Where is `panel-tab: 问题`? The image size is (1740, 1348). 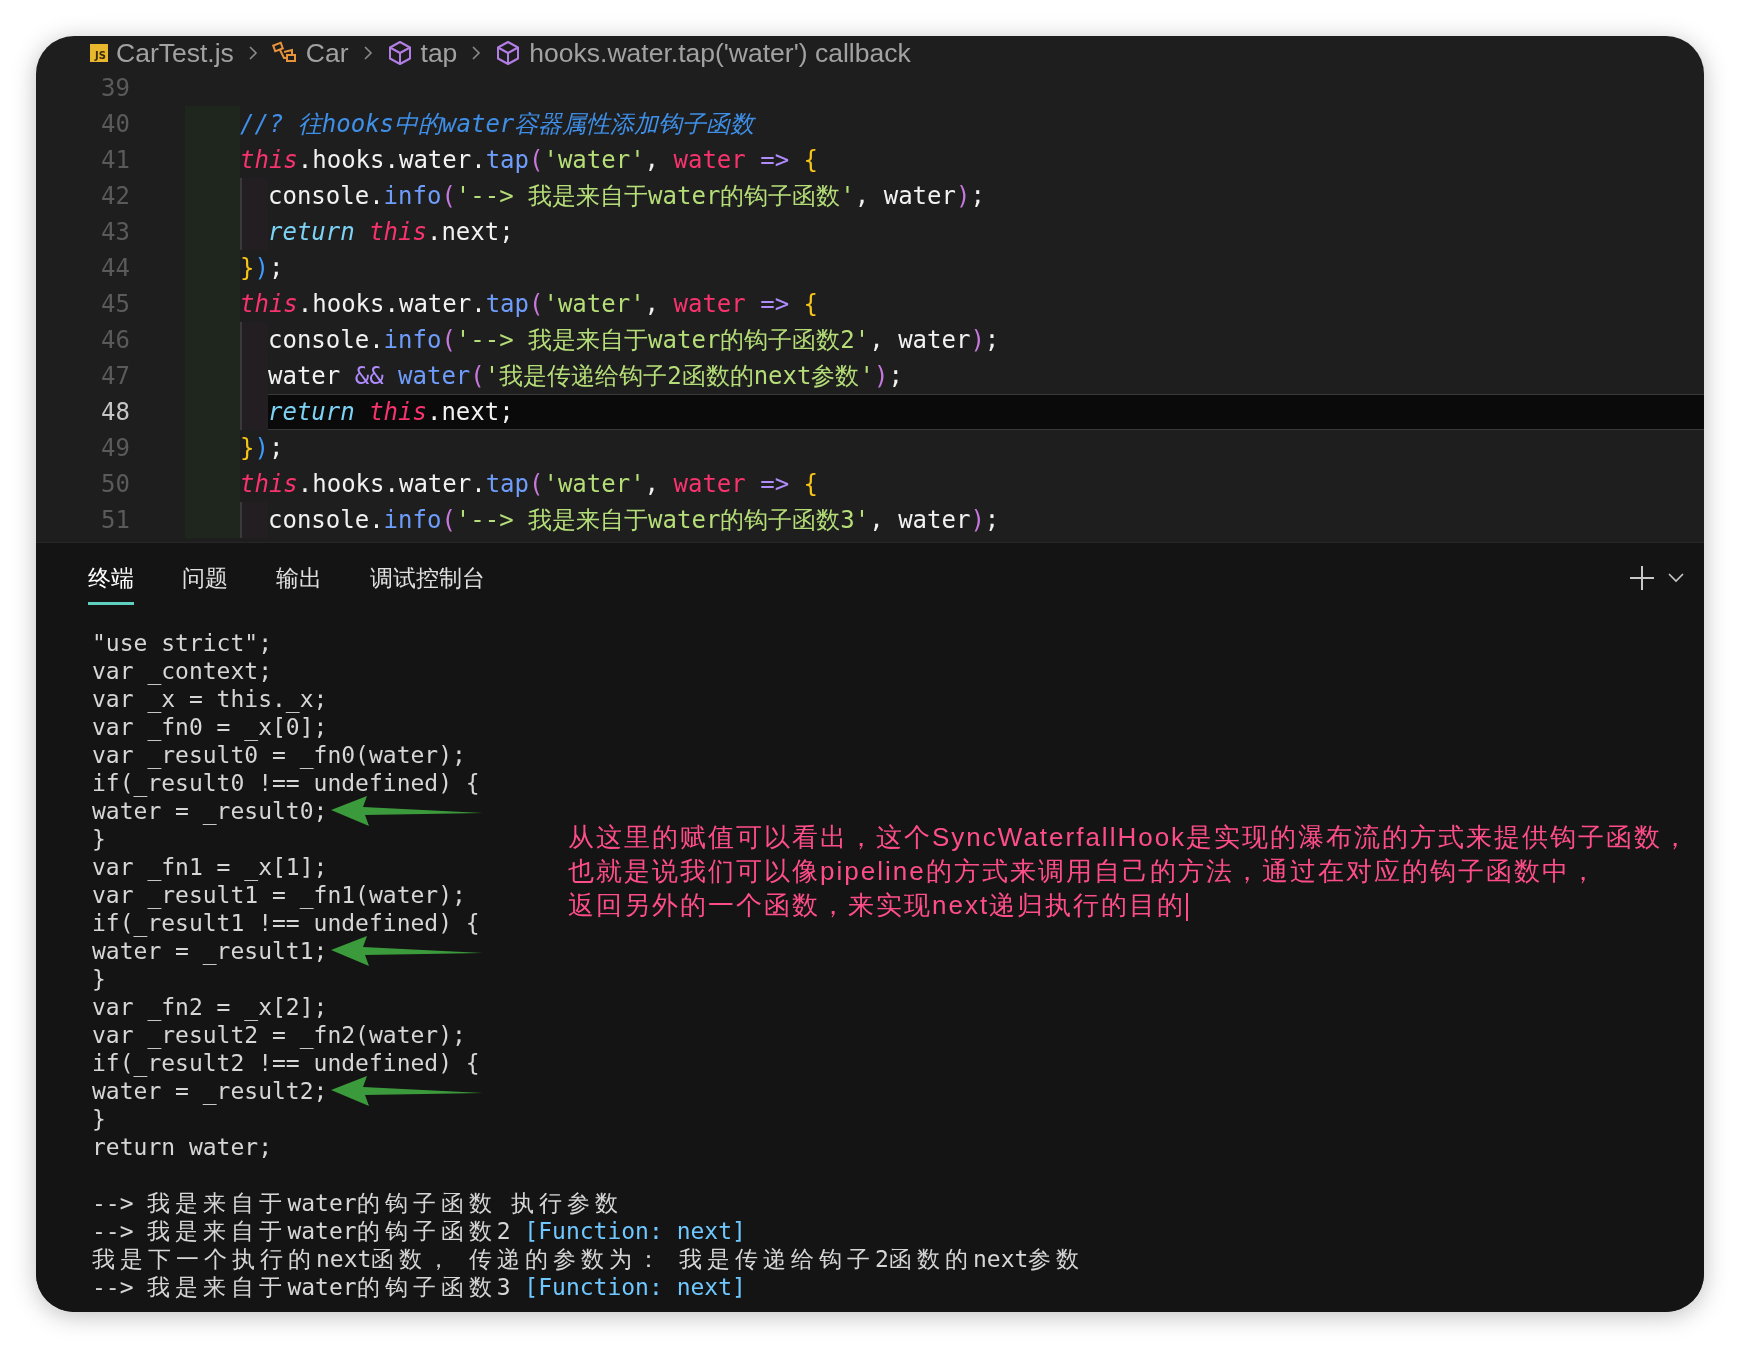 panel-tab: 问题 is located at coordinates (205, 578).